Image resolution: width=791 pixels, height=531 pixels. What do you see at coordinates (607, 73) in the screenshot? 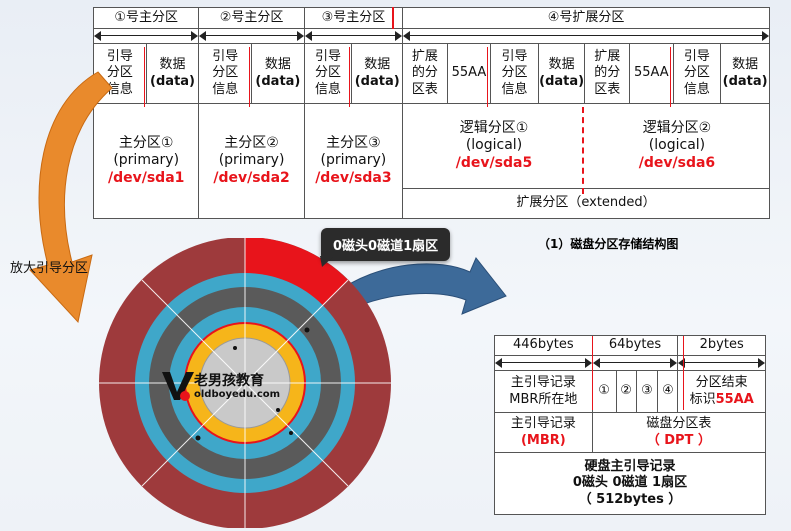
I see `ext-table-cell-2: 扩展 的分 区表` at bounding box center [607, 73].